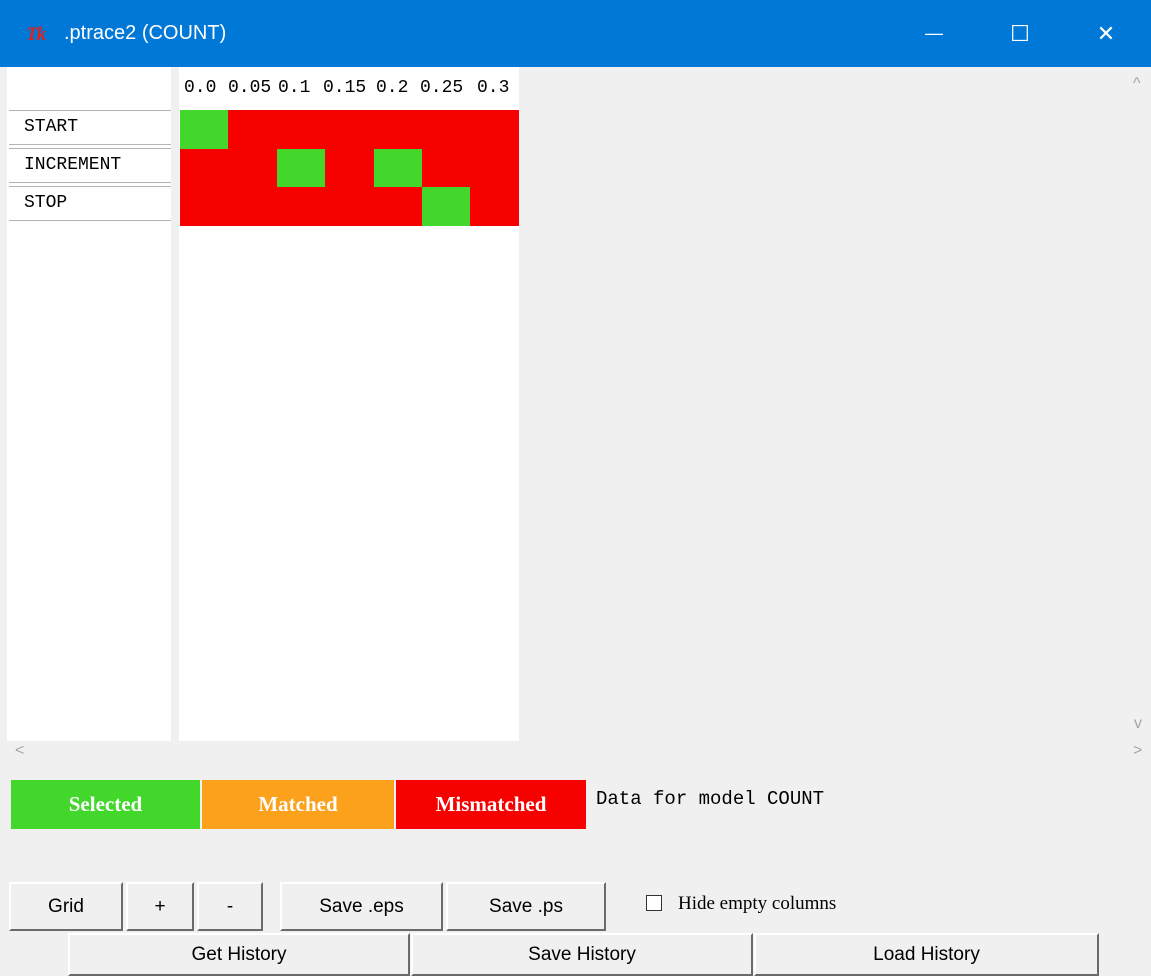  I want to click on zoom-in-button: +, so click(160, 906).